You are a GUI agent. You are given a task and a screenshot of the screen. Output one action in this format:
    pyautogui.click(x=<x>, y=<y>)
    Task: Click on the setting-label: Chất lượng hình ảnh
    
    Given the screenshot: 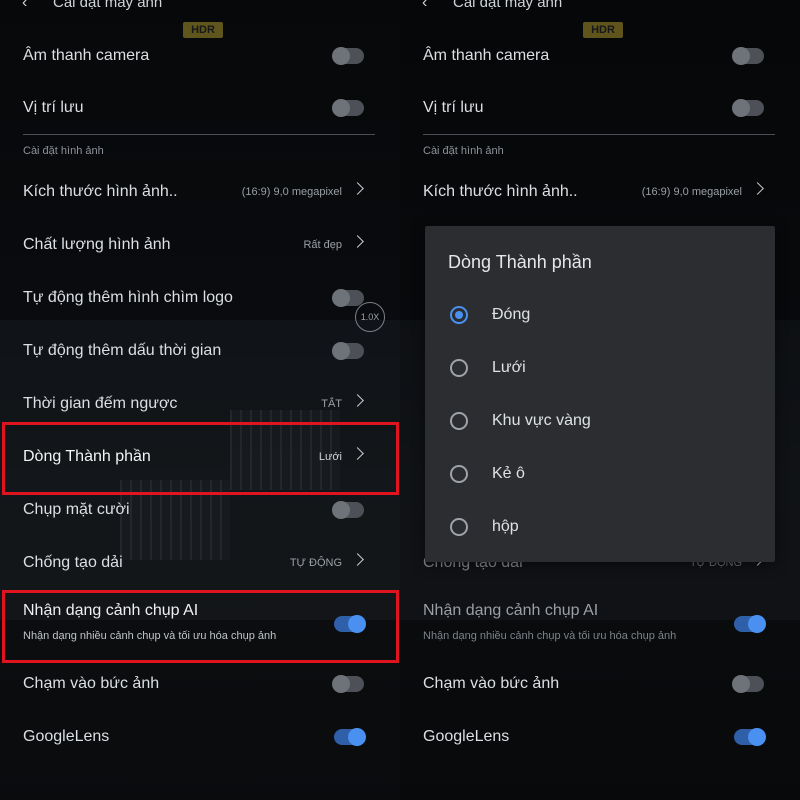 What is the action you would take?
    pyautogui.click(x=97, y=244)
    